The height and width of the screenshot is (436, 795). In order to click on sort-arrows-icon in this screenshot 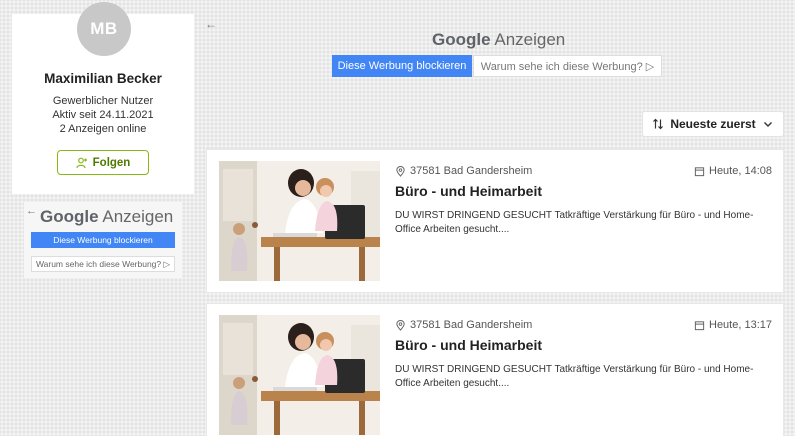, I will do `click(658, 124)`.